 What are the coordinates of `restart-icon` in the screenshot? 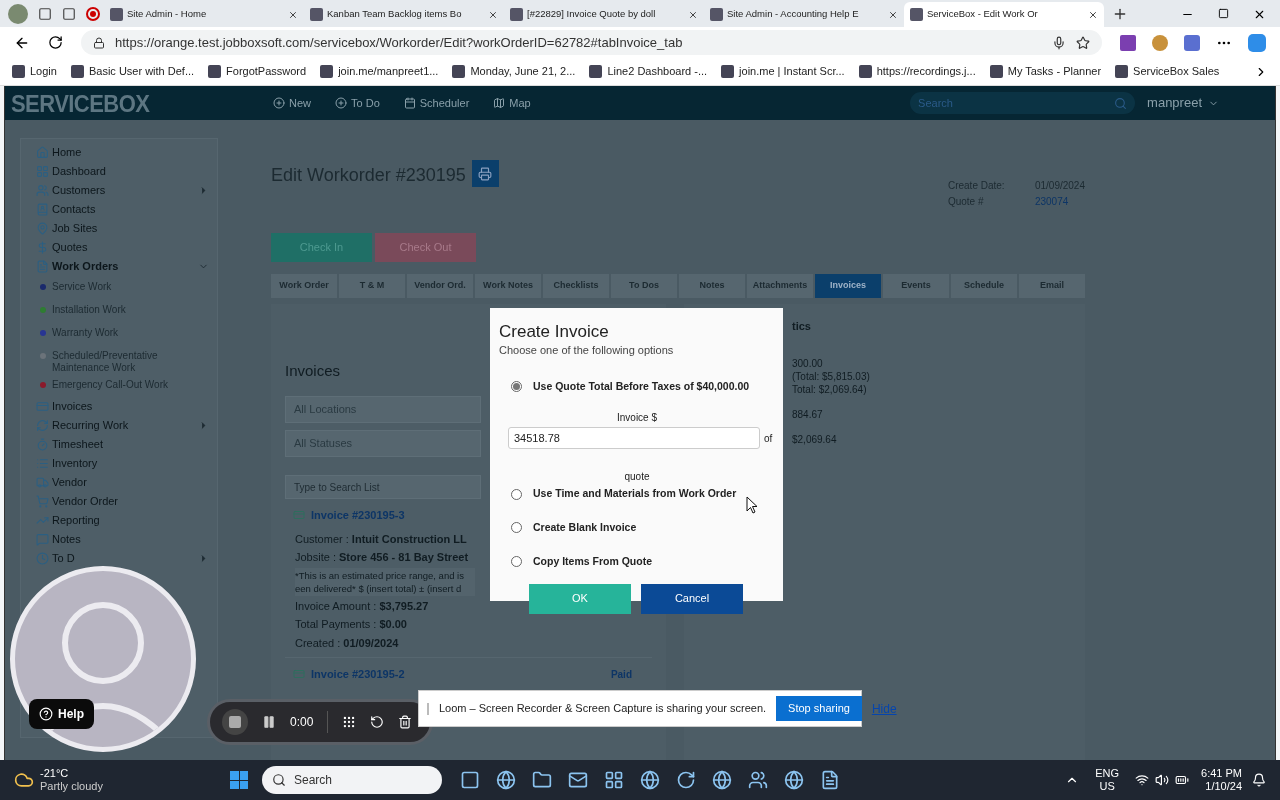 It's located at (377, 722).